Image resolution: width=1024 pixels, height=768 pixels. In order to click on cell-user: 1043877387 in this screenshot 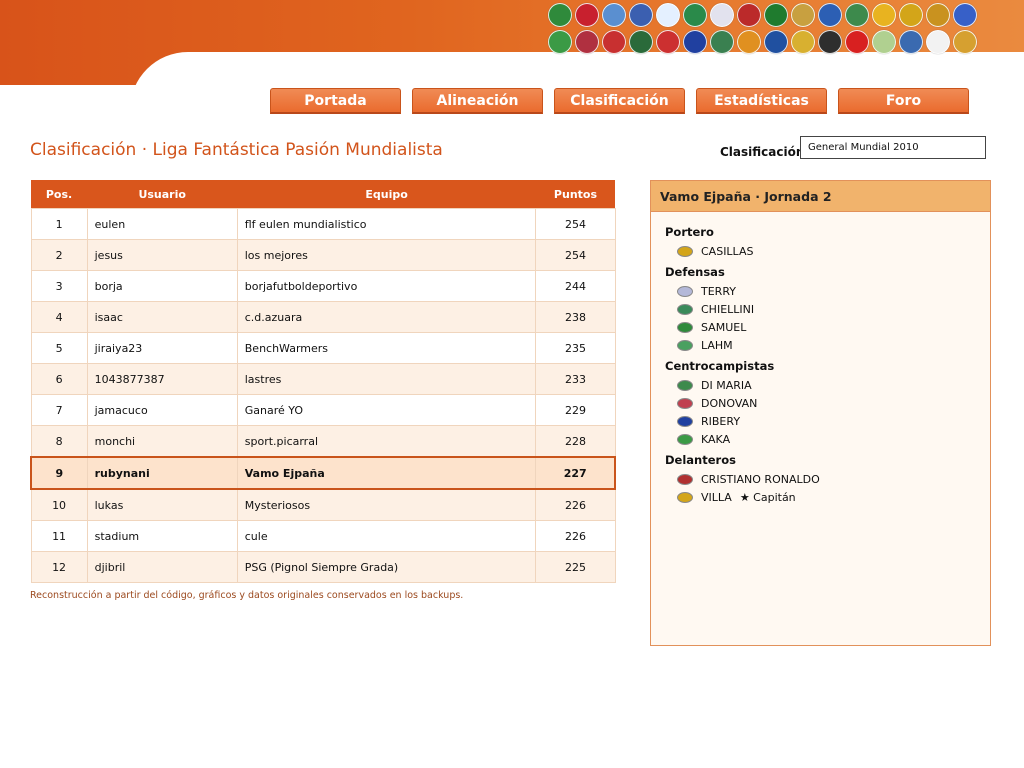, I will do `click(162, 379)`.